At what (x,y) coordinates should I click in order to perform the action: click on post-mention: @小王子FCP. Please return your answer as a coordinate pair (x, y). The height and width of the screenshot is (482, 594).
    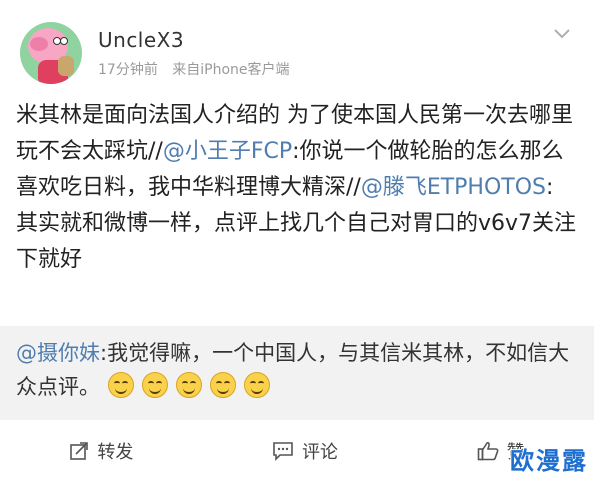
    Looking at the image, I should click on (227, 151).